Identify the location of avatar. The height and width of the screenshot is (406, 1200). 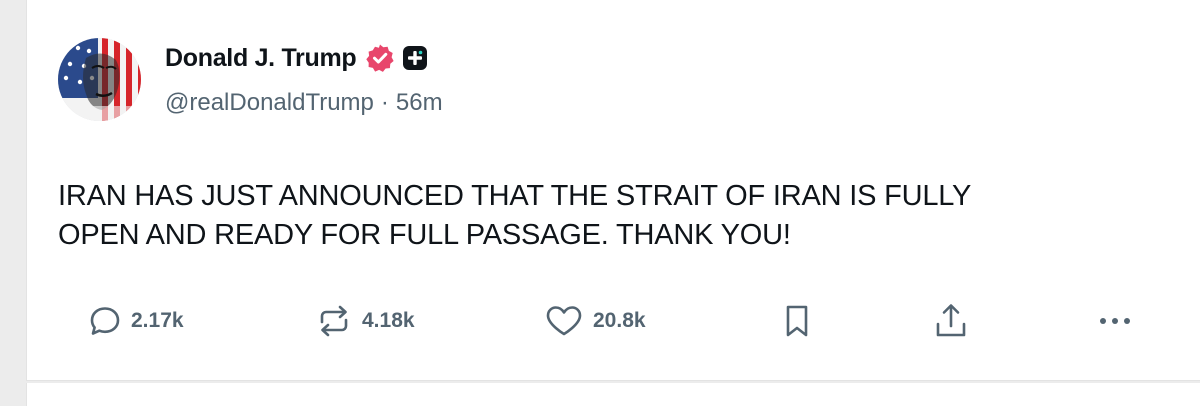
(99, 79).